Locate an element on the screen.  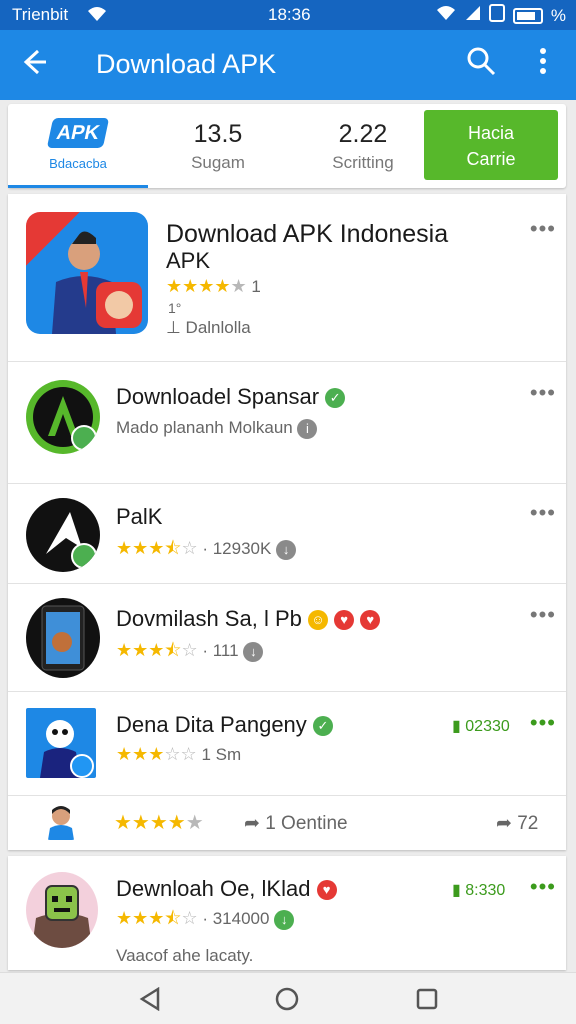
app-name: PalK is located at coordinates (139, 516).